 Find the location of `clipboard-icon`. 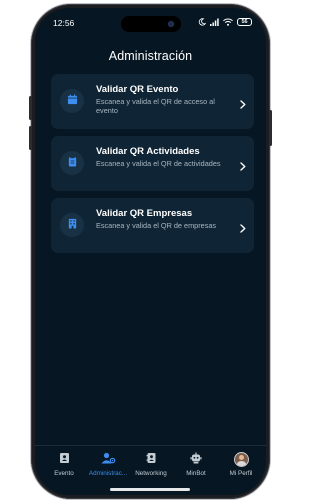

clipboard-icon is located at coordinates (72, 163).